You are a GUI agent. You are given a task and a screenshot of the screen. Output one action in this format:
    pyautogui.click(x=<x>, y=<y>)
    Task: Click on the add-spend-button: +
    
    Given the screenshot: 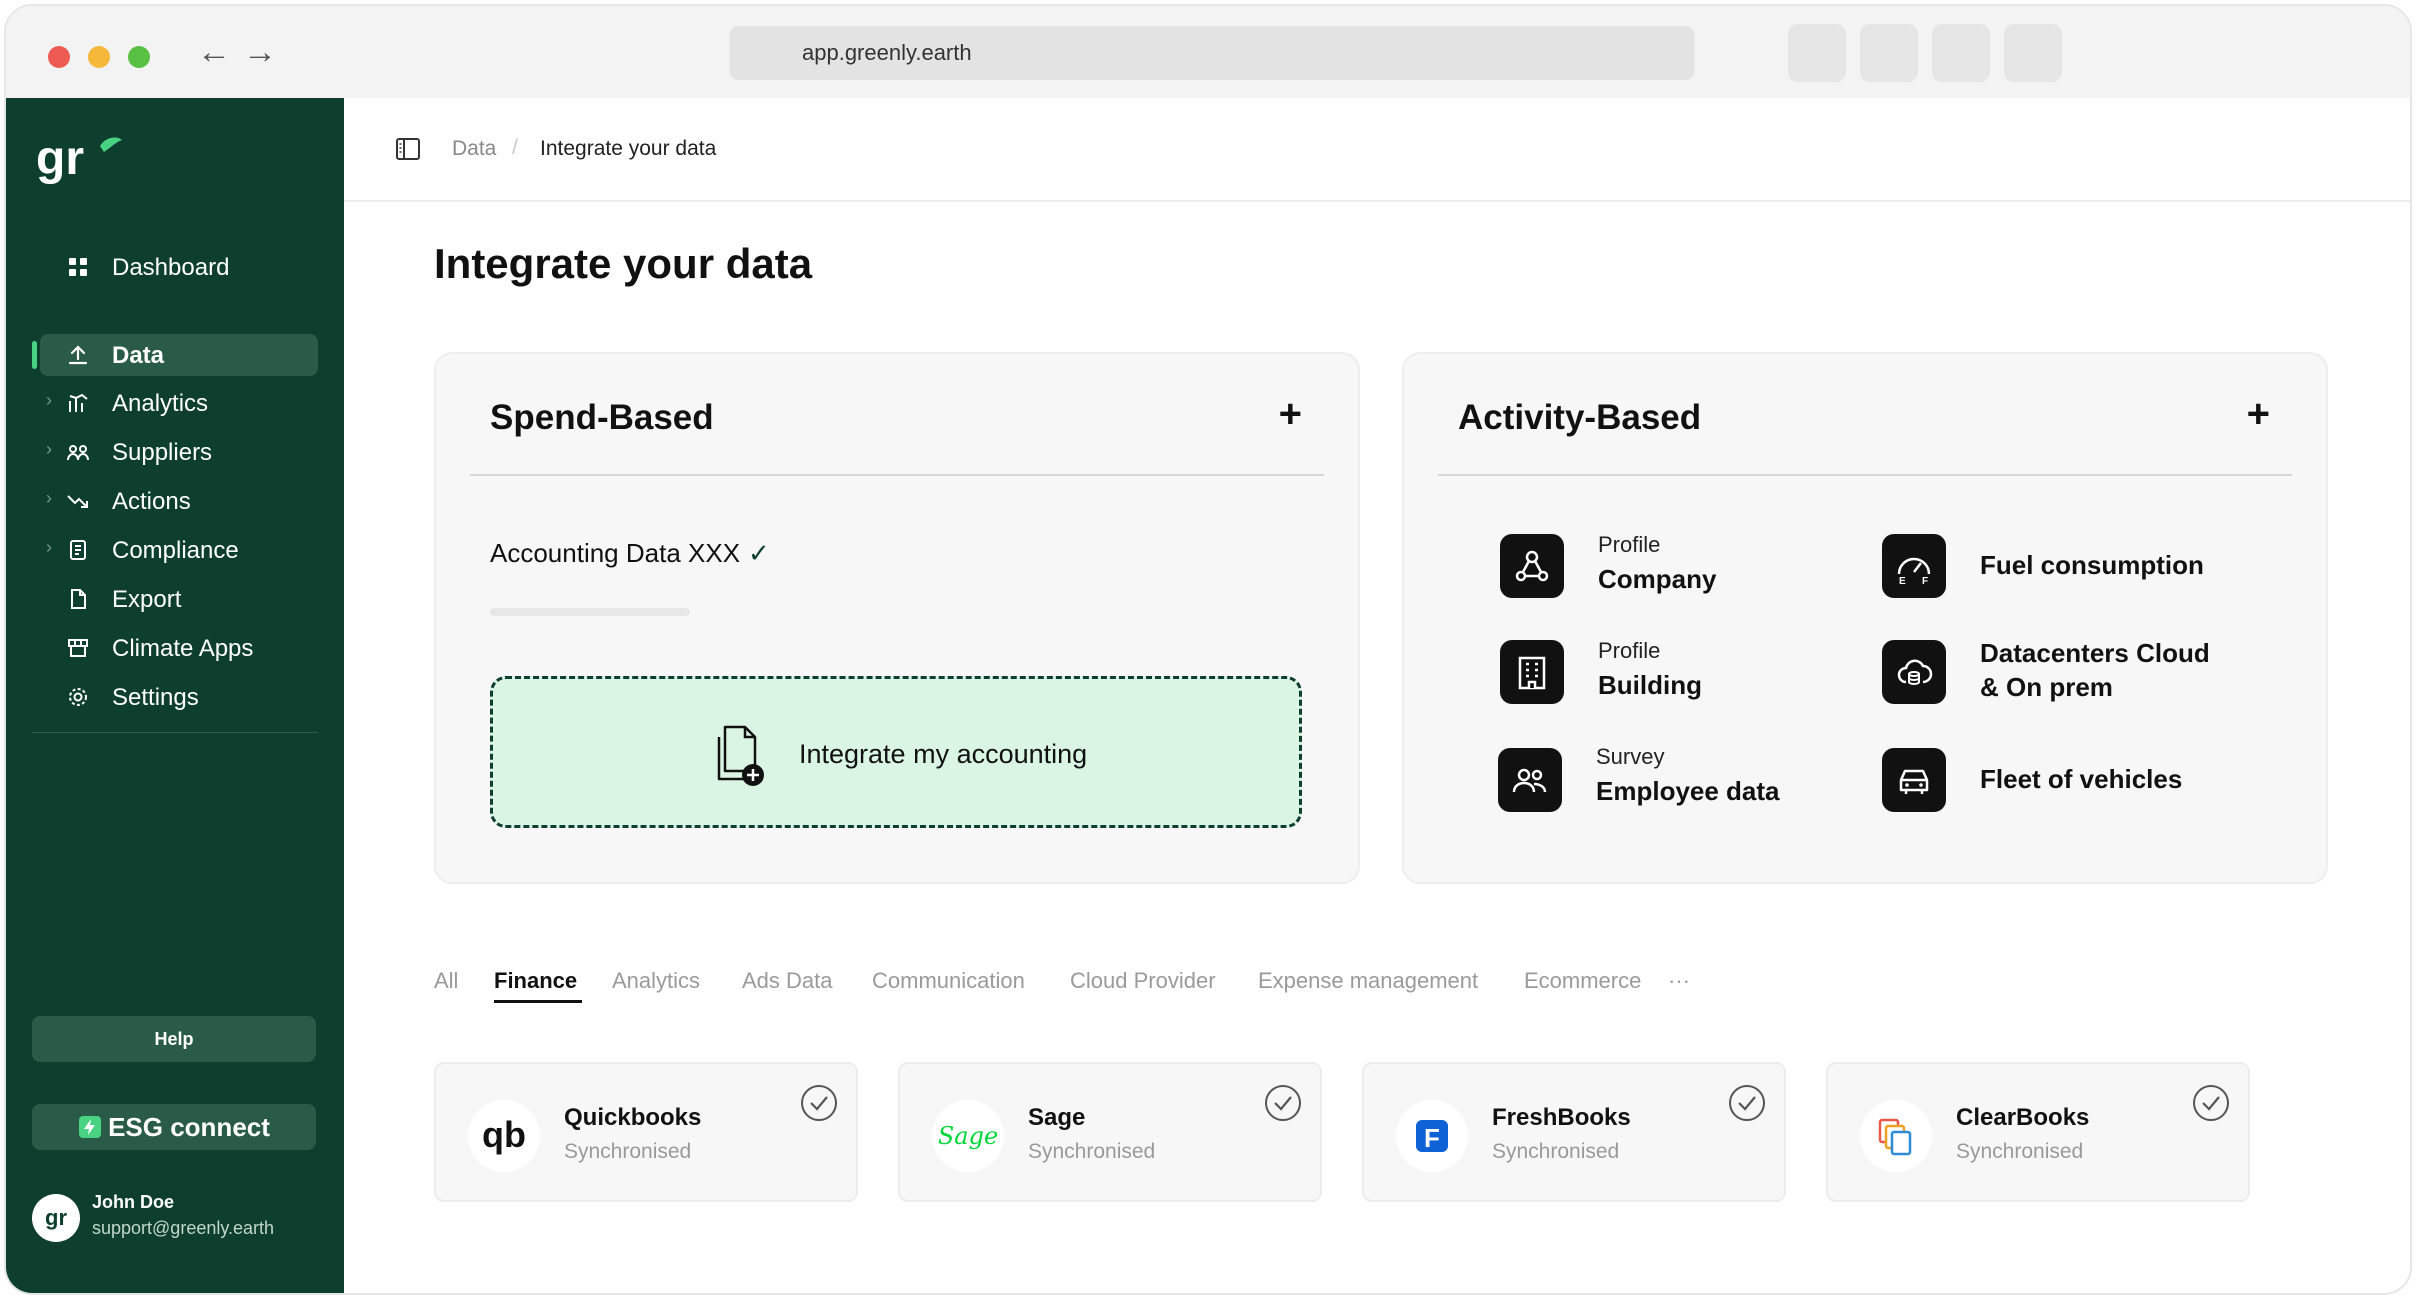 What is the action you would take?
    pyautogui.click(x=1290, y=414)
    